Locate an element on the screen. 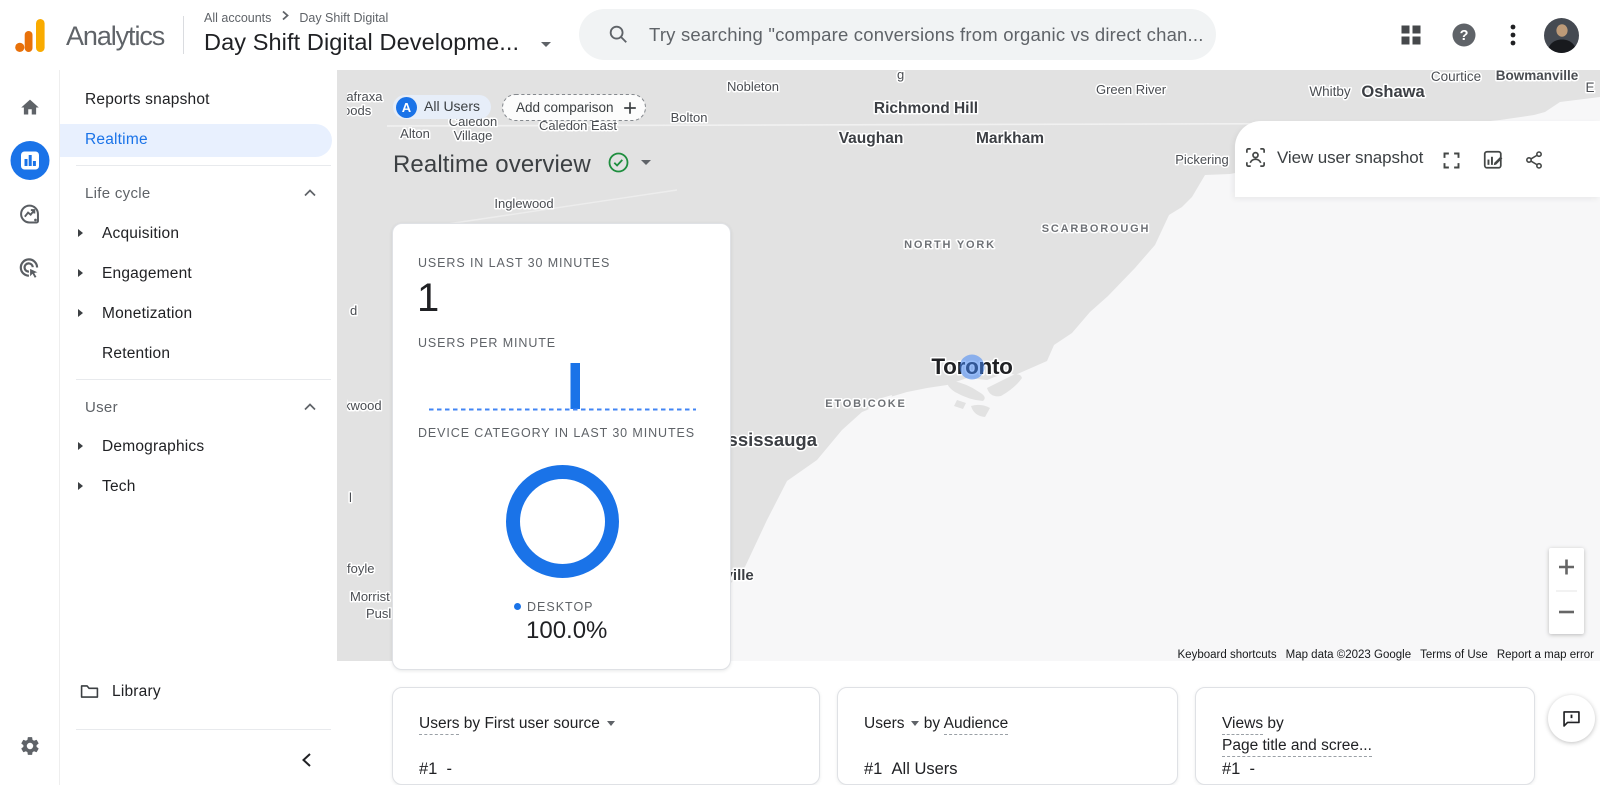  svg-text: Bowmanville is located at coordinates (1537, 76).